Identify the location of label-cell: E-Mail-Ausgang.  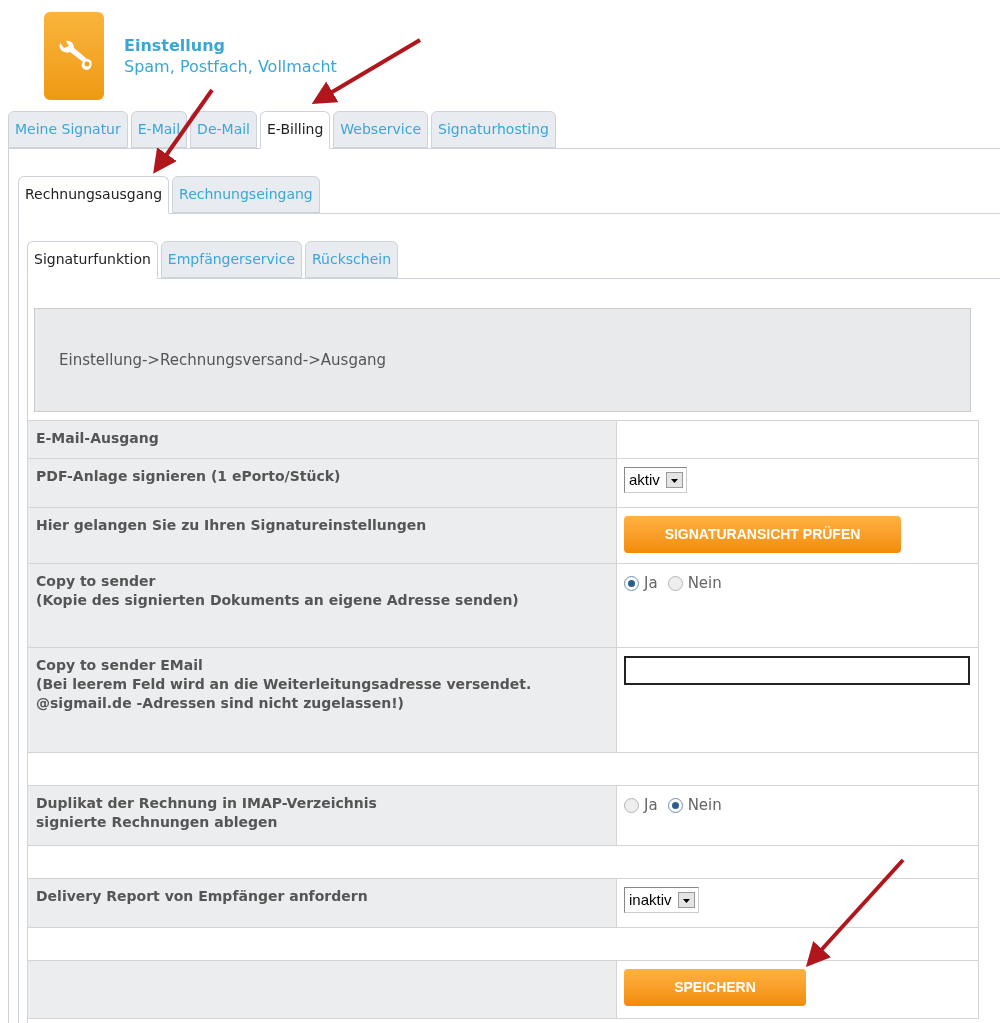
(322, 439).